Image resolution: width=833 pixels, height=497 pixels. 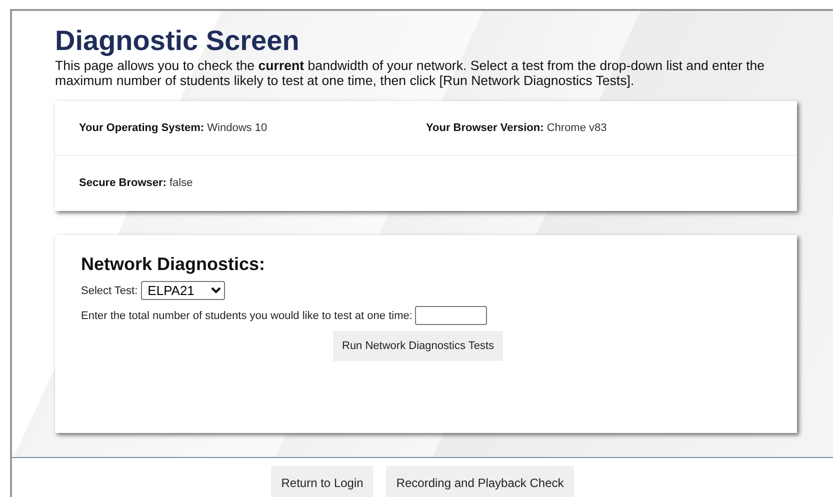 I want to click on students-input-field, so click(x=451, y=315).